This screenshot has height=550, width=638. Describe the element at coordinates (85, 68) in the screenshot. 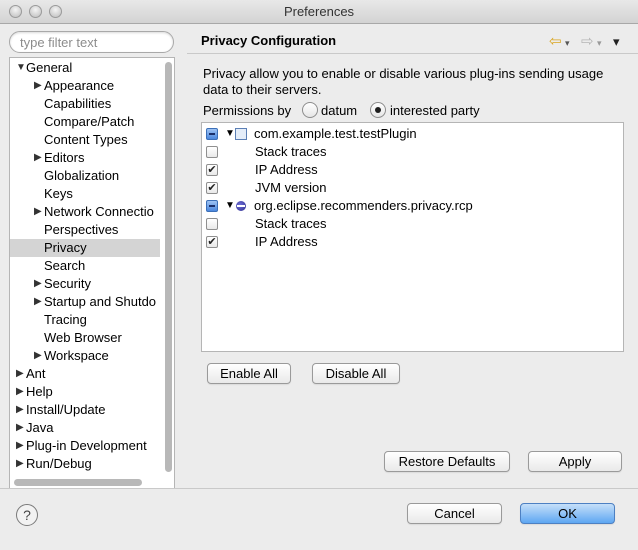

I see `tree-item: ▼ General` at that location.